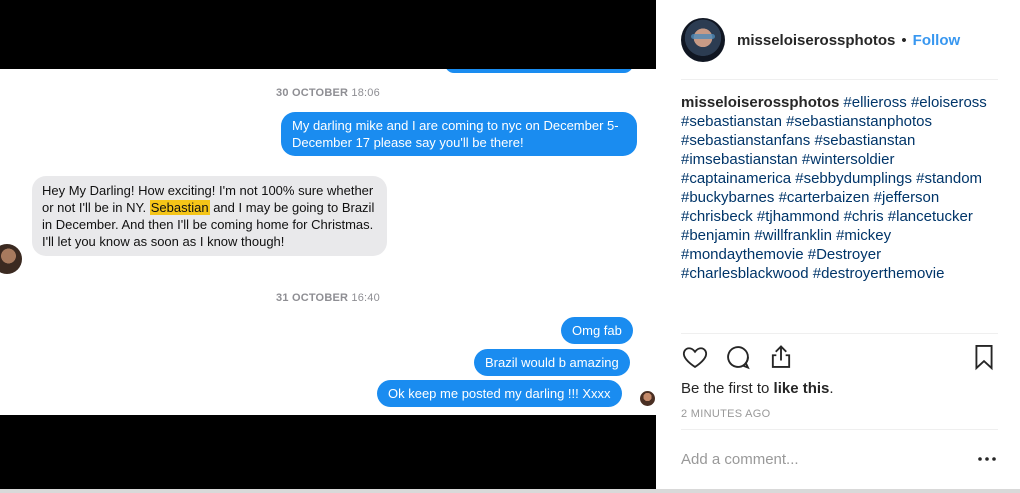 This screenshot has width=1020, height=493. Describe the element at coordinates (824, 197) in the screenshot. I see `hashtag-link: #carterbaizen` at that location.